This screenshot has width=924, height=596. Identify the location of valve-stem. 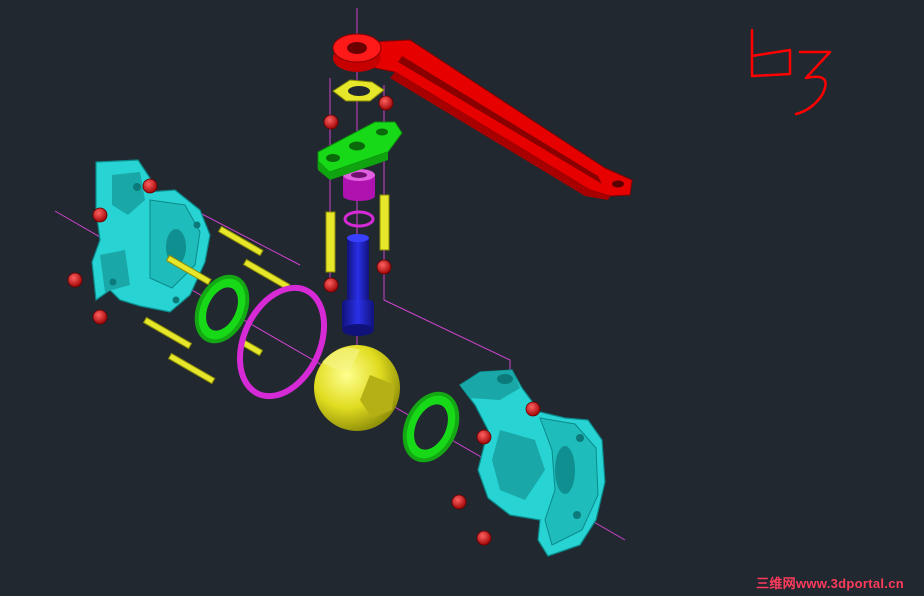
(358, 285).